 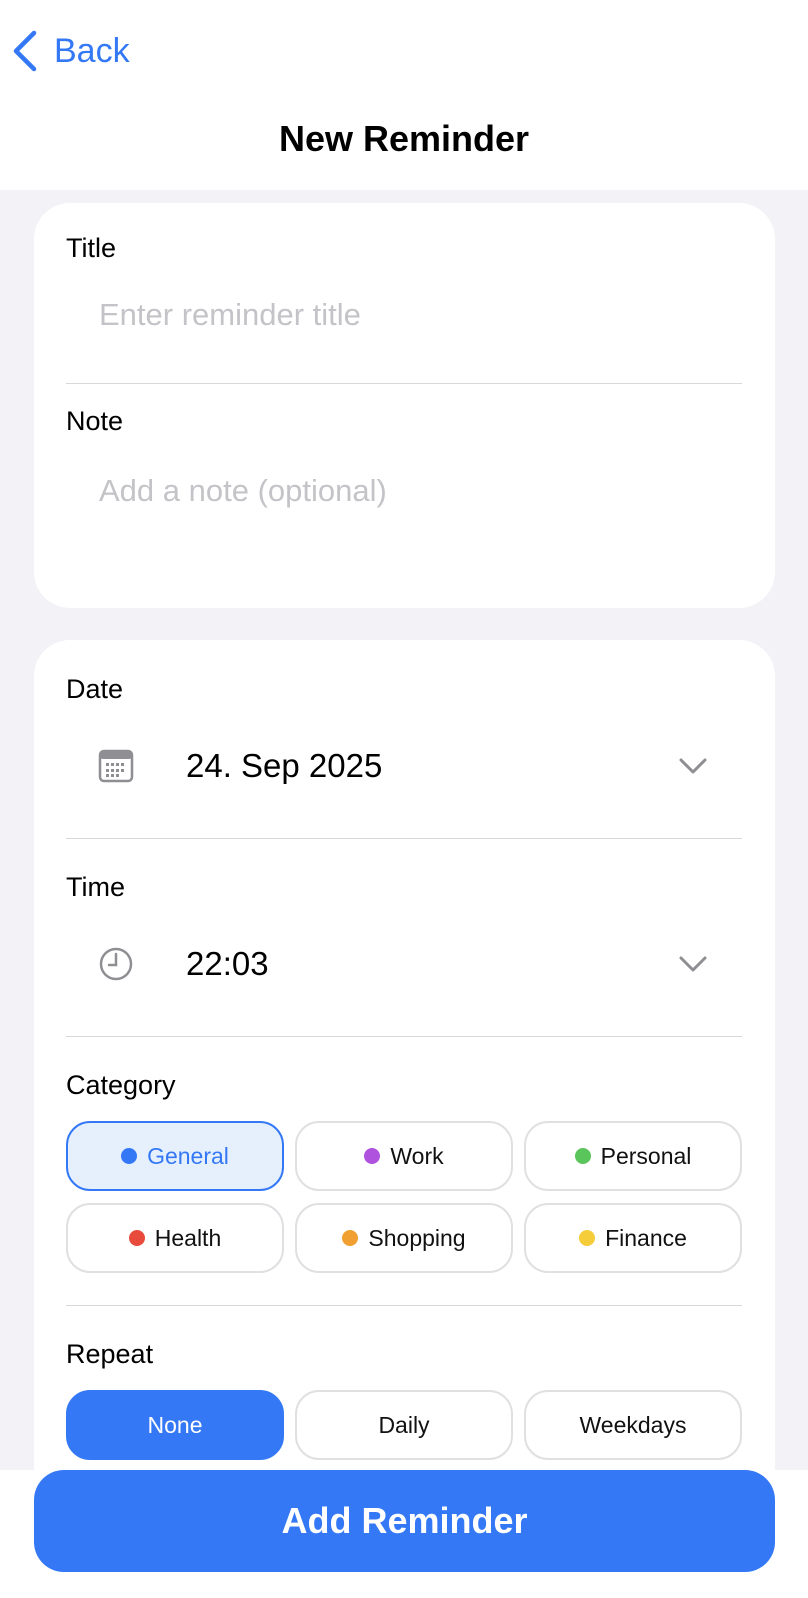 I want to click on repeat-label: Repeat, so click(x=110, y=1354).